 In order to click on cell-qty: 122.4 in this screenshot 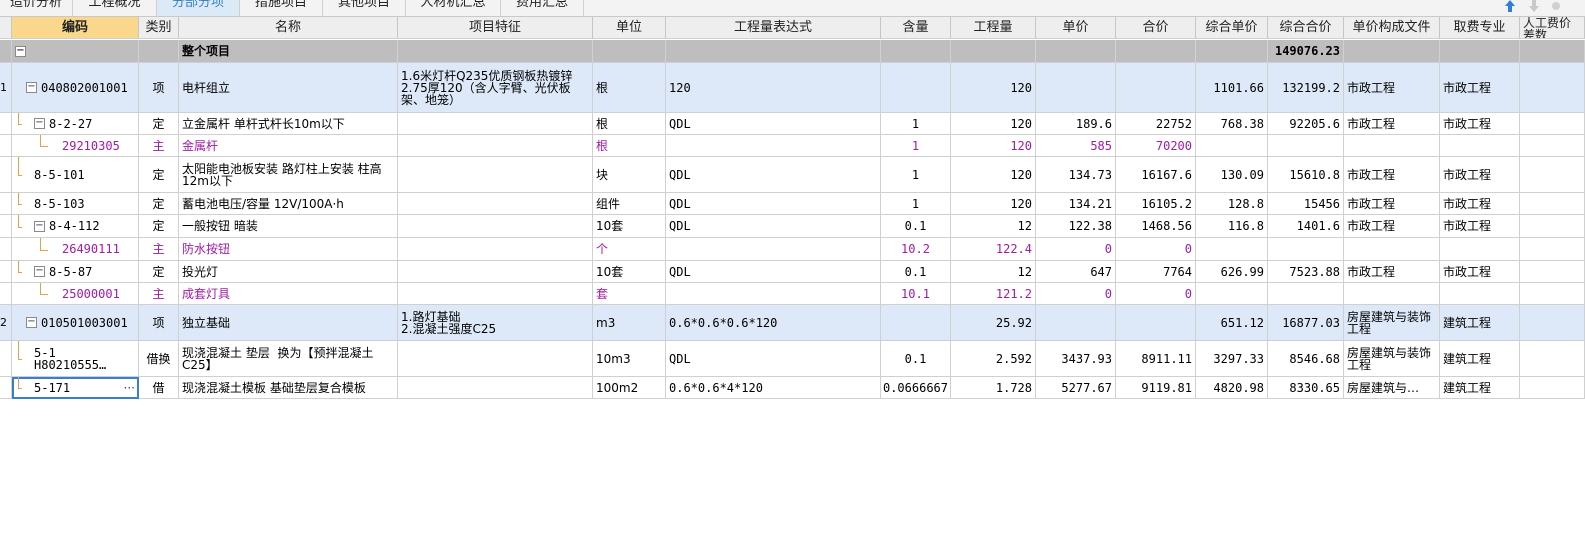, I will do `click(993, 249)`.